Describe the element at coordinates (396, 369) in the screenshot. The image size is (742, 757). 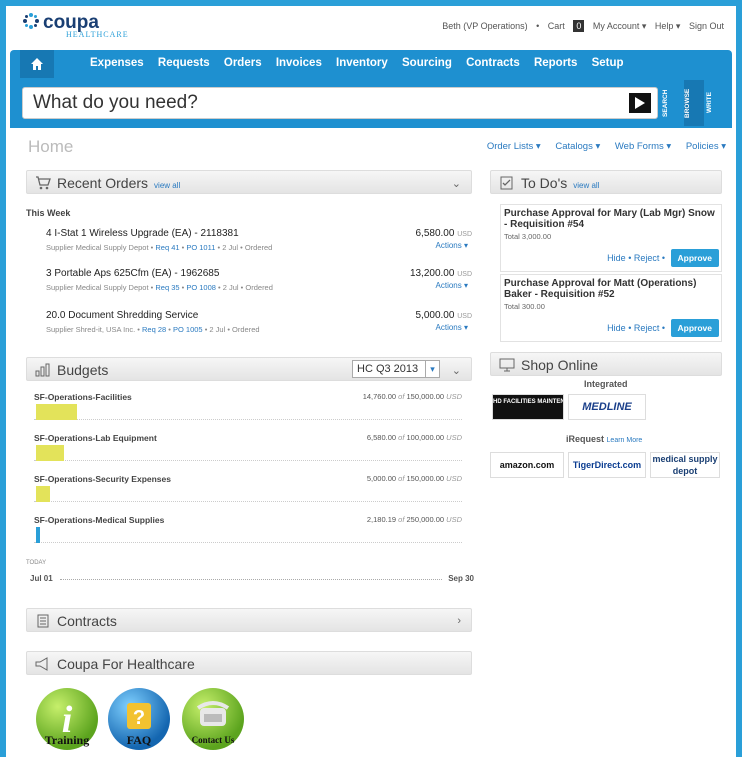
I see `budget-period-select: HC Q3 2013 ▾` at that location.